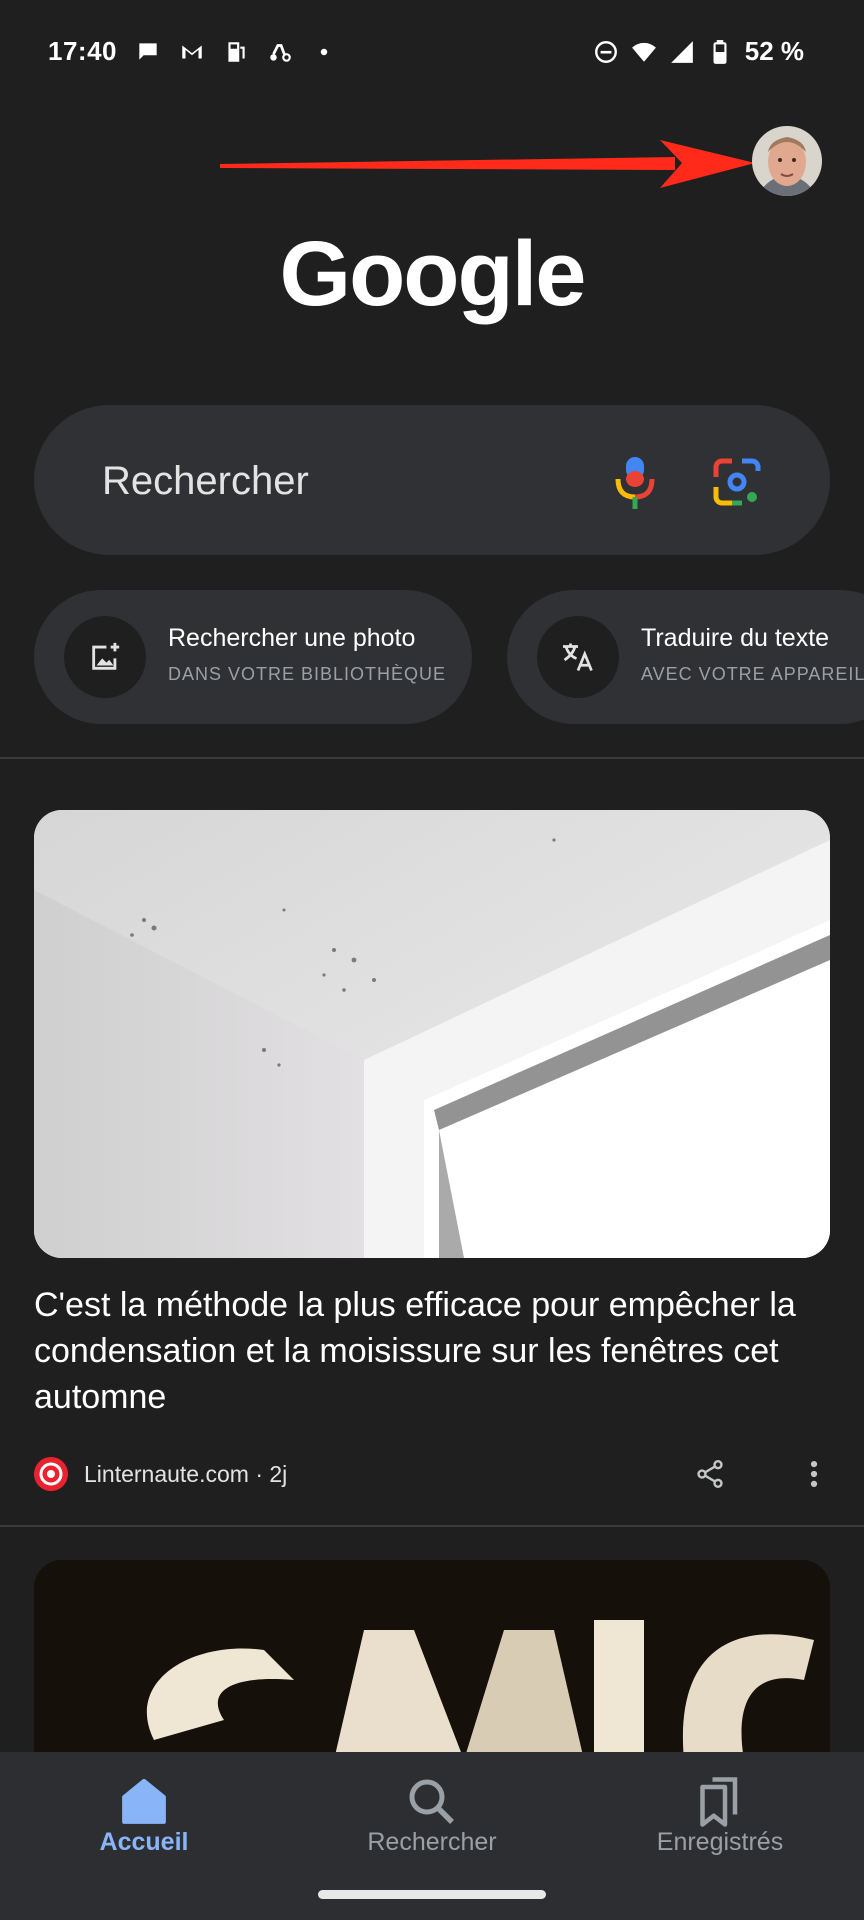  Describe the element at coordinates (148, 51) in the screenshot. I see `chat-bubble-icon` at that location.